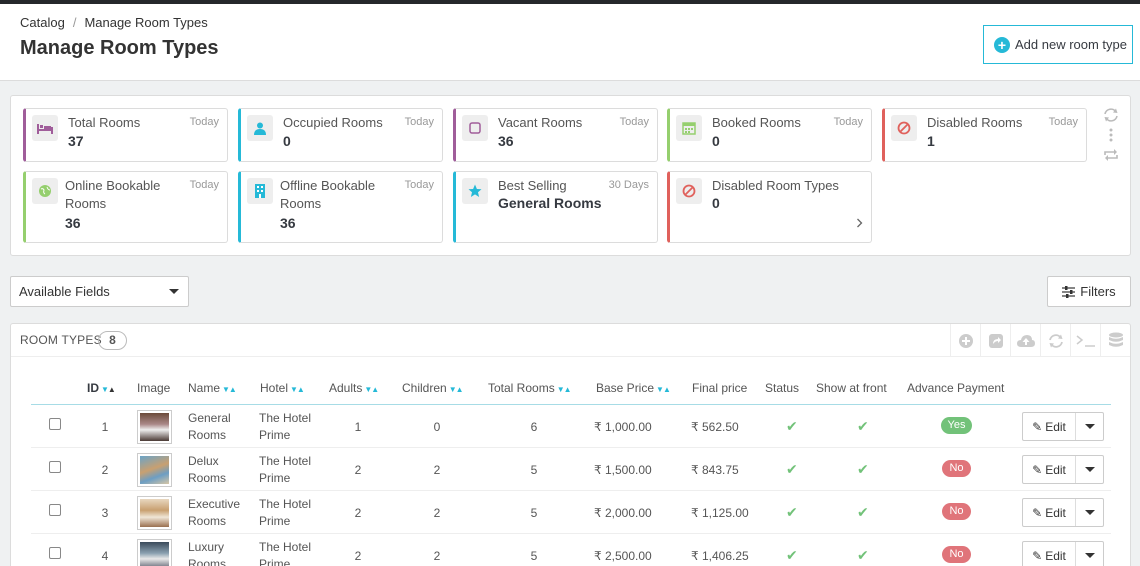 The width and height of the screenshot is (1140, 566). Describe the element at coordinates (104, 122) in the screenshot. I see `kpi-title: Total Rooms` at that location.